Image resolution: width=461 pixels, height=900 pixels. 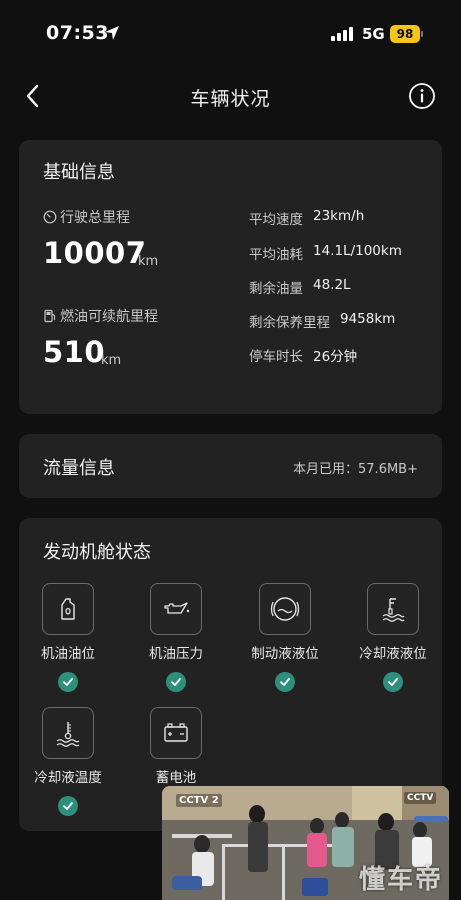 I want to click on data-usage-value: 本月已用：57.6MB+, so click(x=355, y=469).